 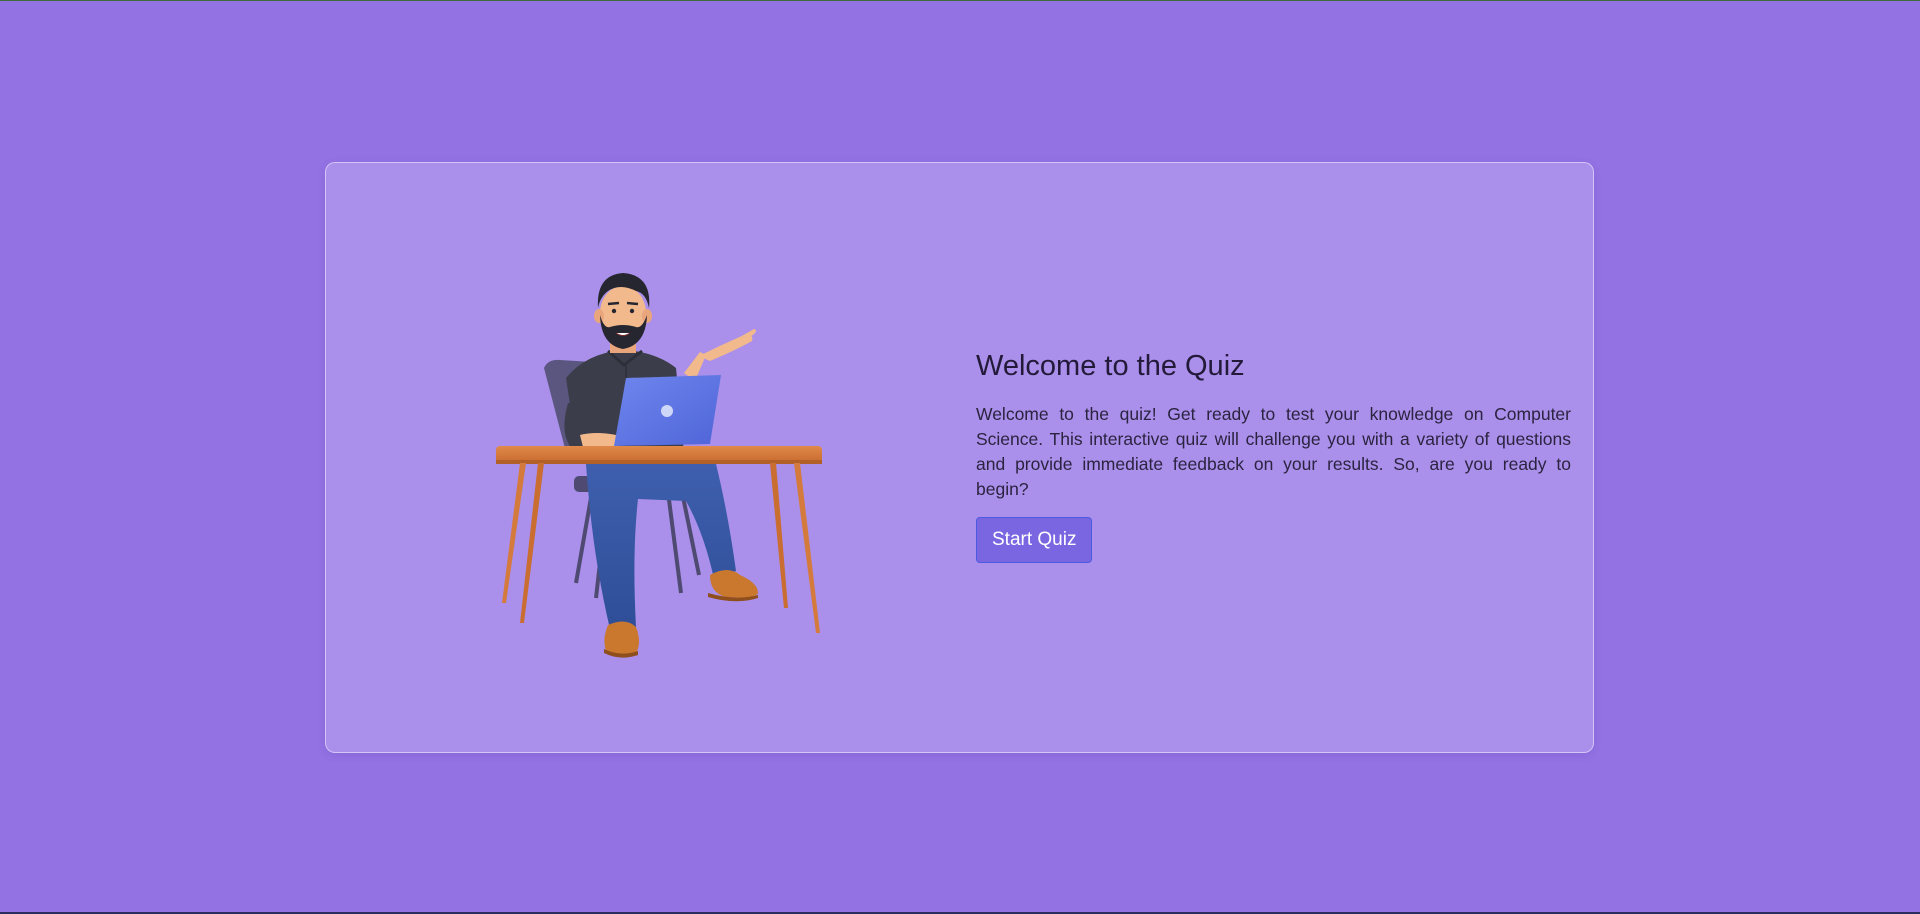 I want to click on start-quiz-button: Start Quiz, so click(x=1034, y=540).